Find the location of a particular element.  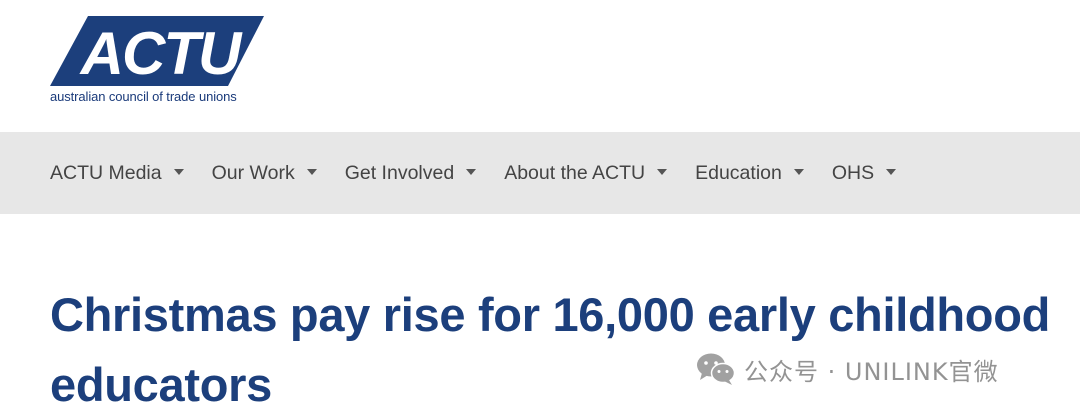

nav-item-get-involved: Get Involved is located at coordinates (410, 173).